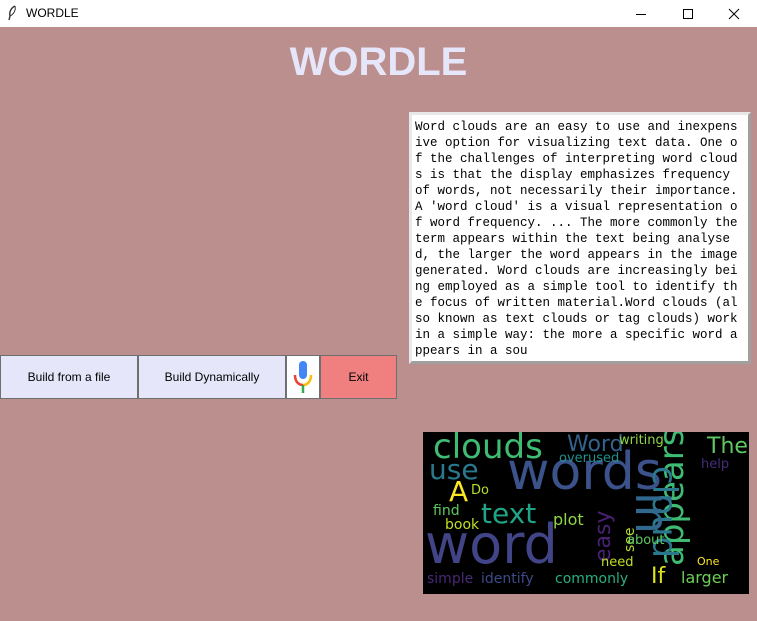 The image size is (757, 621). I want to click on cloud-word: overused, so click(589, 458).